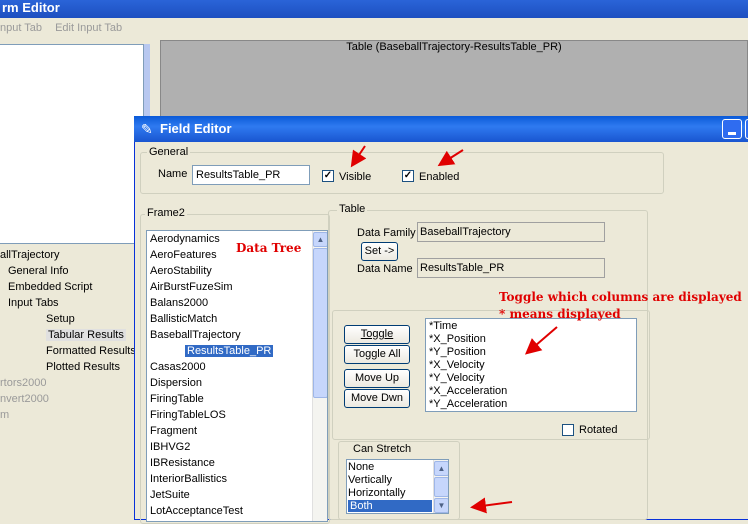 This screenshot has width=748, height=524. What do you see at coordinates (541, 340) in the screenshot?
I see `arrow-to-columns` at bounding box center [541, 340].